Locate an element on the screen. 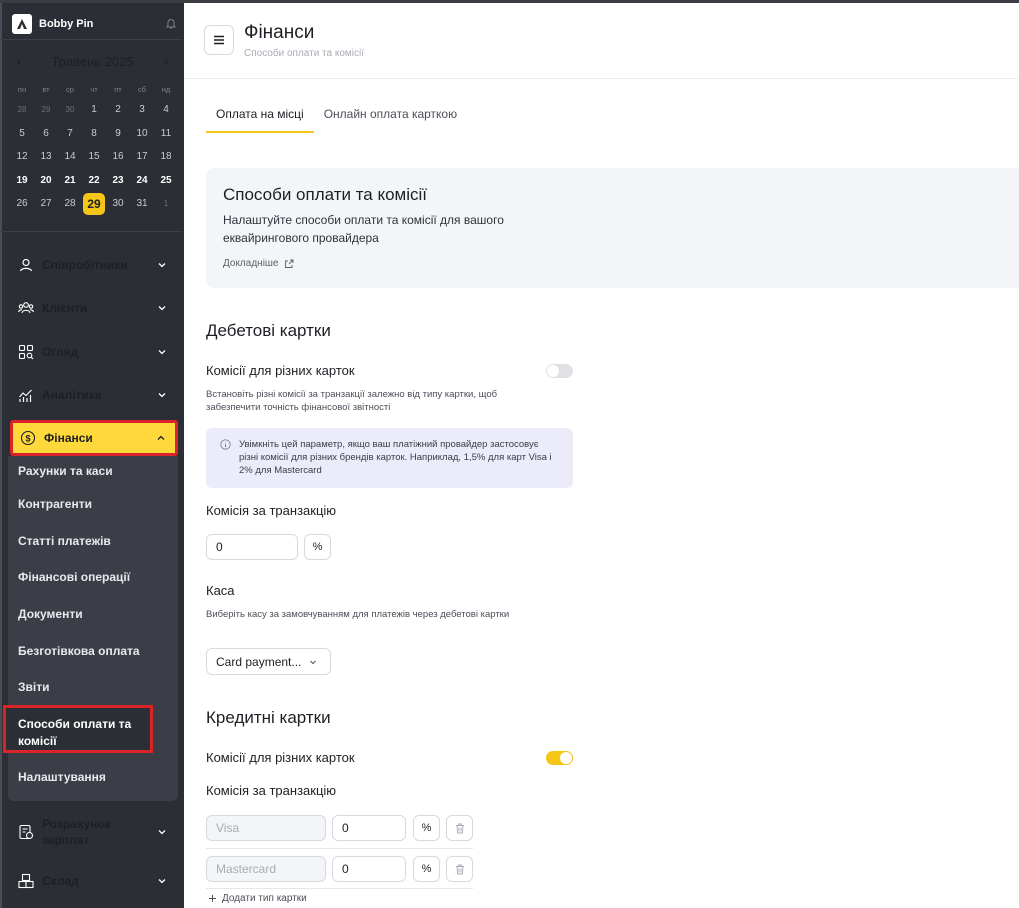 The height and width of the screenshot is (908, 1019). calendar-day: 21 is located at coordinates (70, 180).